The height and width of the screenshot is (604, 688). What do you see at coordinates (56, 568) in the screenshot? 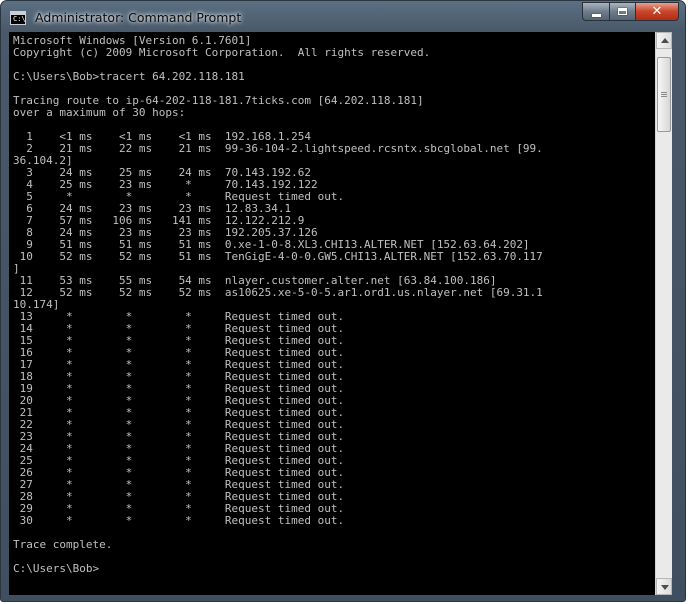
I see `console-line: C:\Users\Bob>` at bounding box center [56, 568].